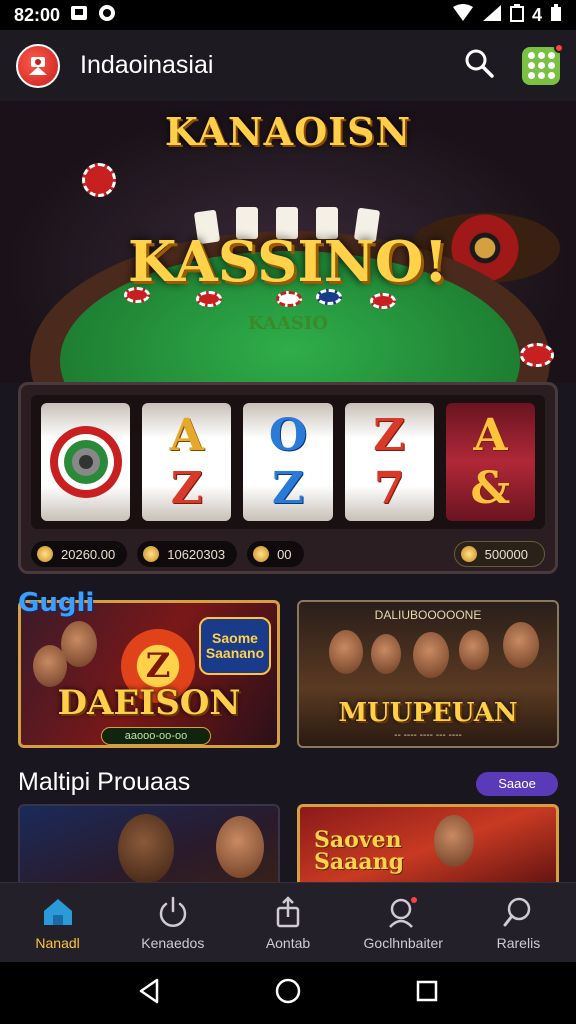 The width and height of the screenshot is (576, 1024). Describe the element at coordinates (107, 15) in the screenshot. I see `sync-icon` at that location.